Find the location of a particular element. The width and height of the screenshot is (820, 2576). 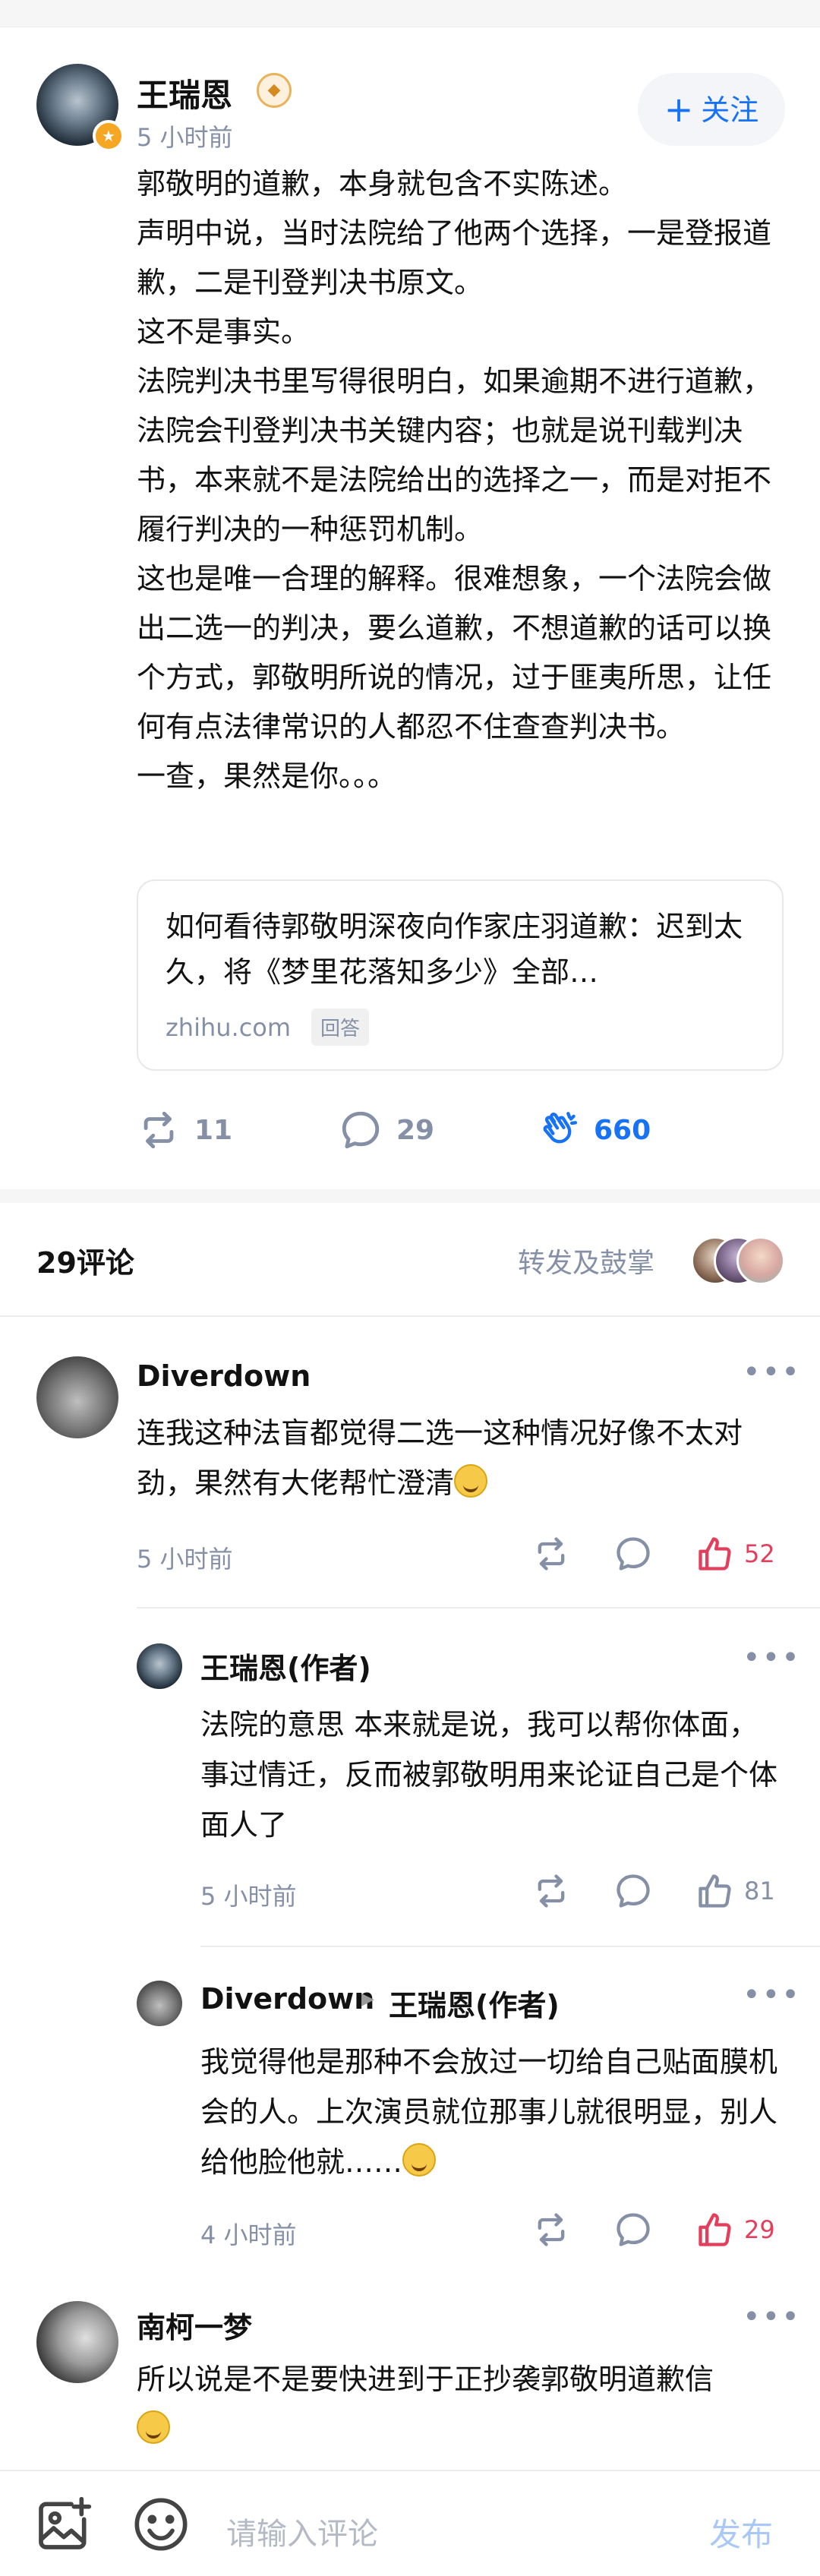

post-paragraph: 声明中说，当时法院给了他两个选择，一是登报道歉，二是刊登判决书原文。 is located at coordinates (455, 257).